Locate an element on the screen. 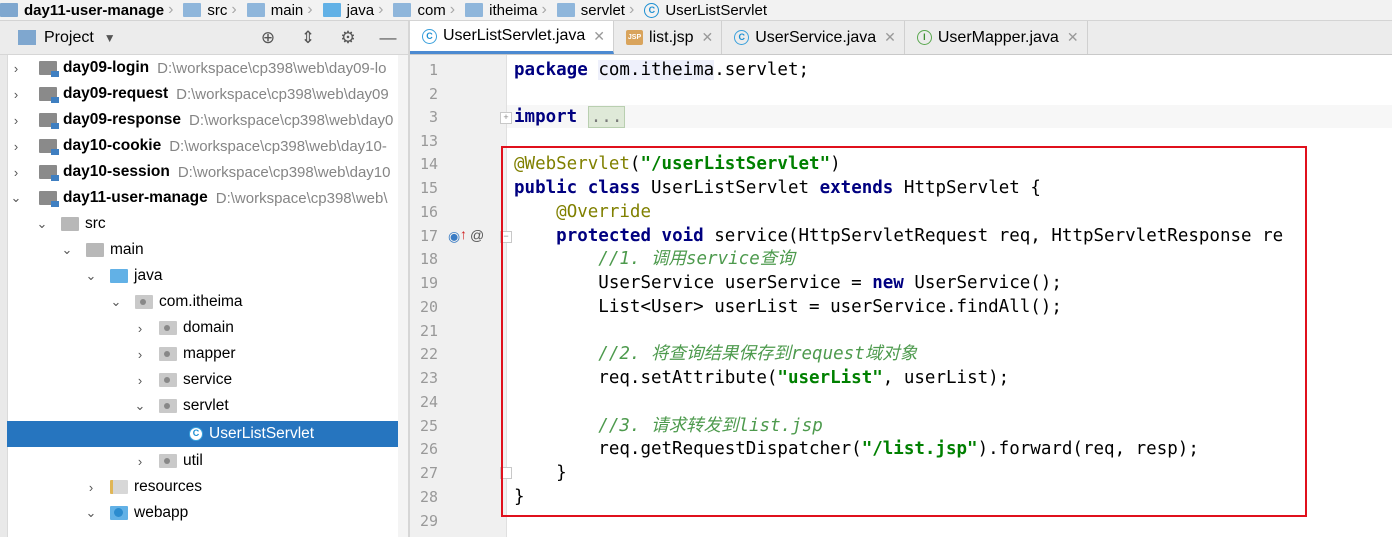 Image resolution: width=1392 pixels, height=537 pixels. project-view-selector: Project ▼ is located at coordinates (67, 38).